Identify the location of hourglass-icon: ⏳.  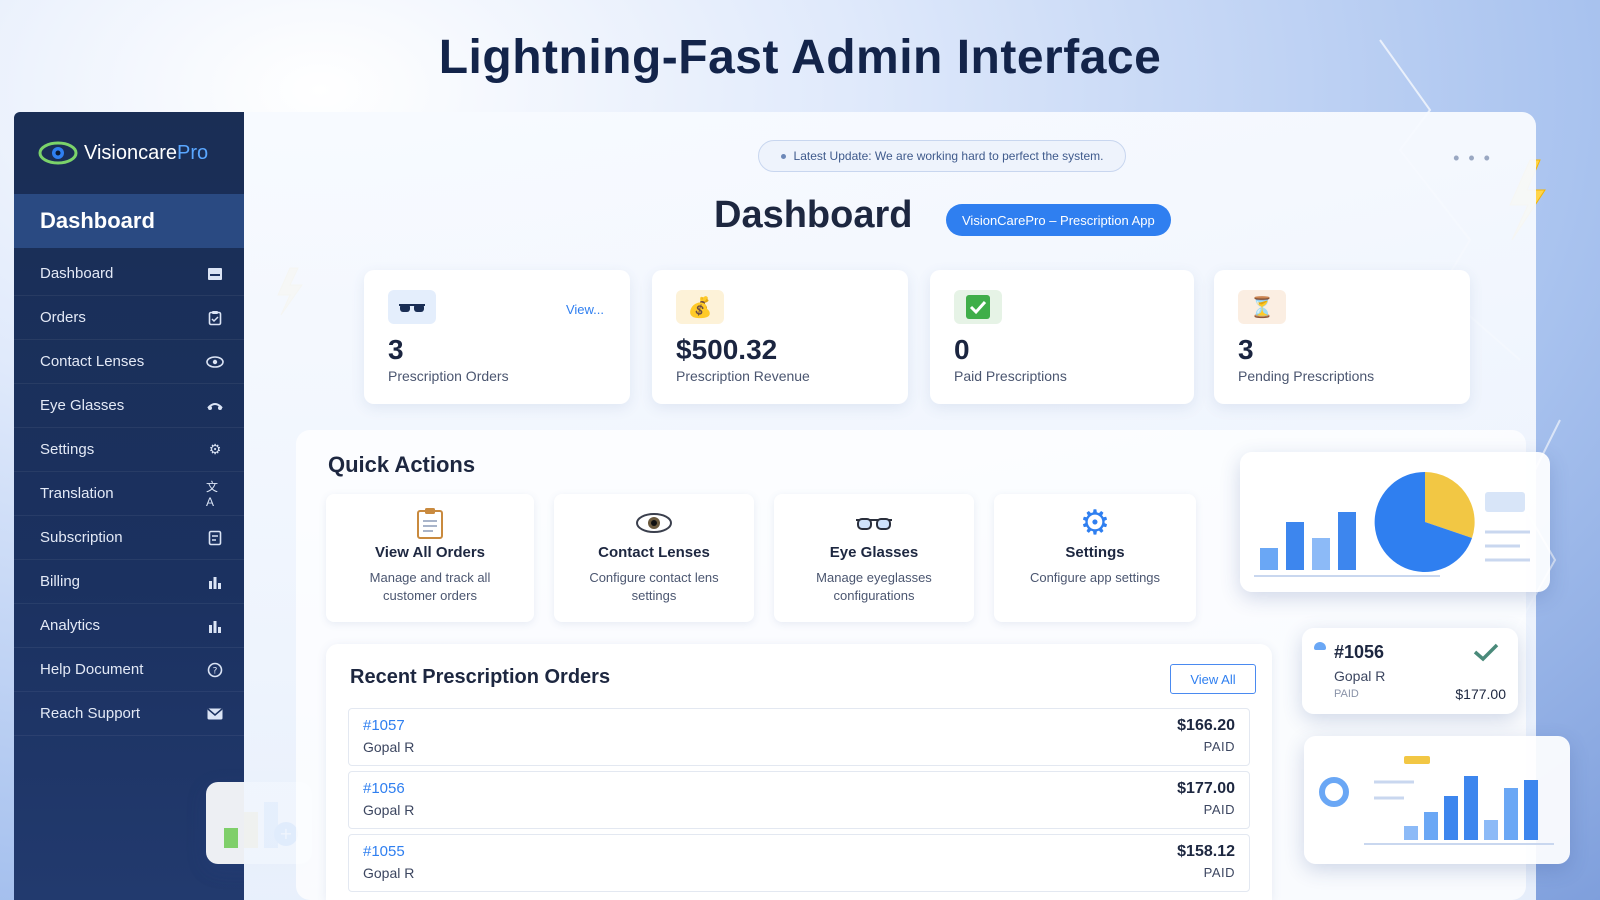
(1262, 307).